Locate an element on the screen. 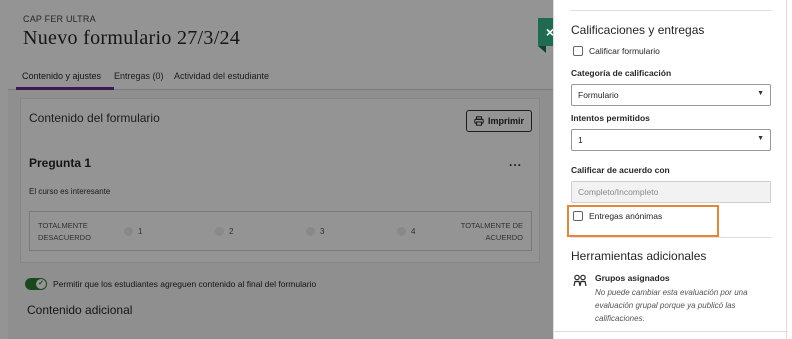  annotation-highlight-box is located at coordinates (643, 221).